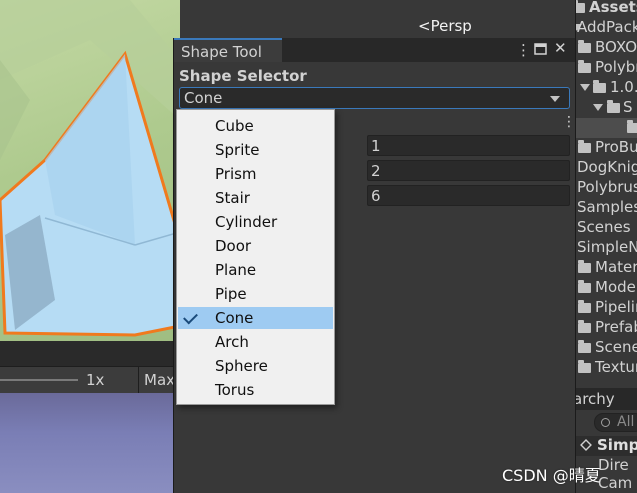  Describe the element at coordinates (616, 67) in the screenshot. I see `project-item-label: Polybr` at that location.